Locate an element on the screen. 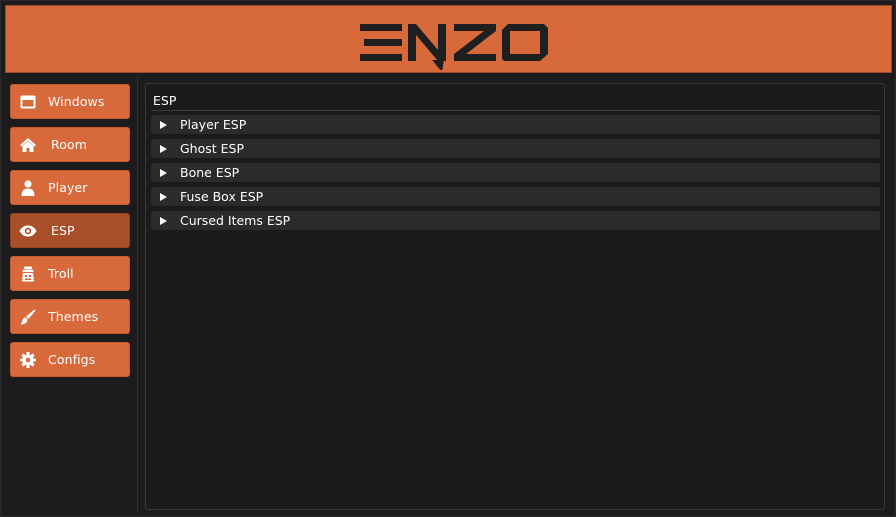  section-cursed-items-esp: Cursed Items ESP is located at coordinates (515, 220).